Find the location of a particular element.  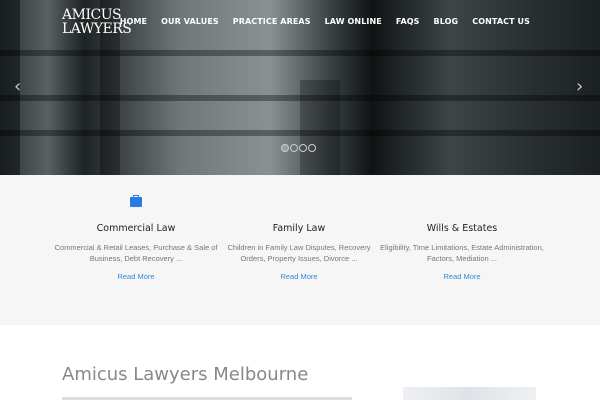

chevron-right-icon: › is located at coordinates (579, 87).